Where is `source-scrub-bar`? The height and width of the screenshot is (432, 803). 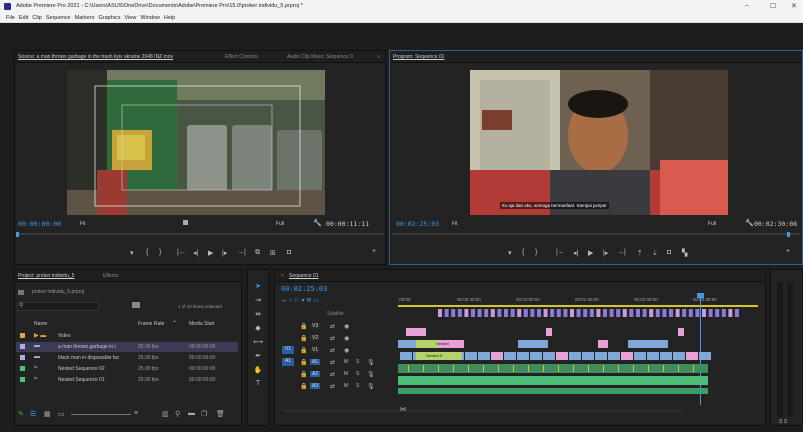 source-scrub-bar is located at coordinates (200, 234).